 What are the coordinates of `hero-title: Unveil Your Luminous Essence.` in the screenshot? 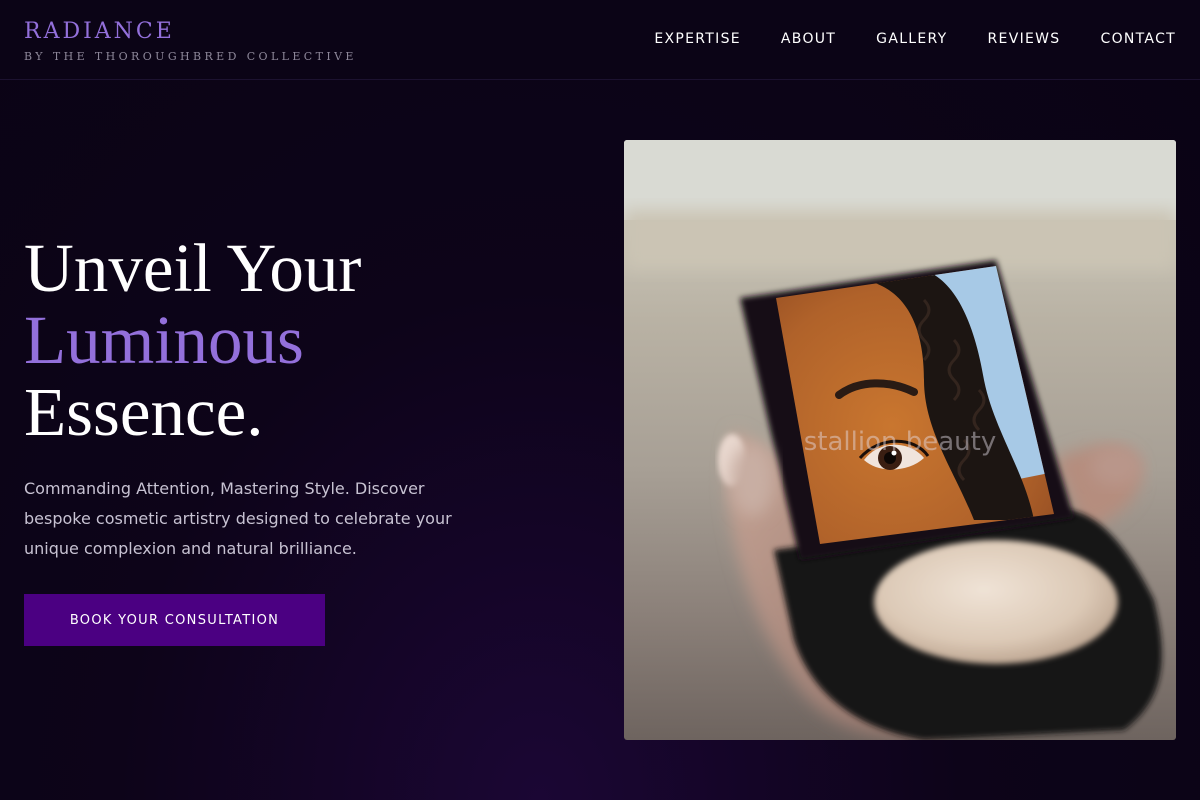 It's located at (192, 340).